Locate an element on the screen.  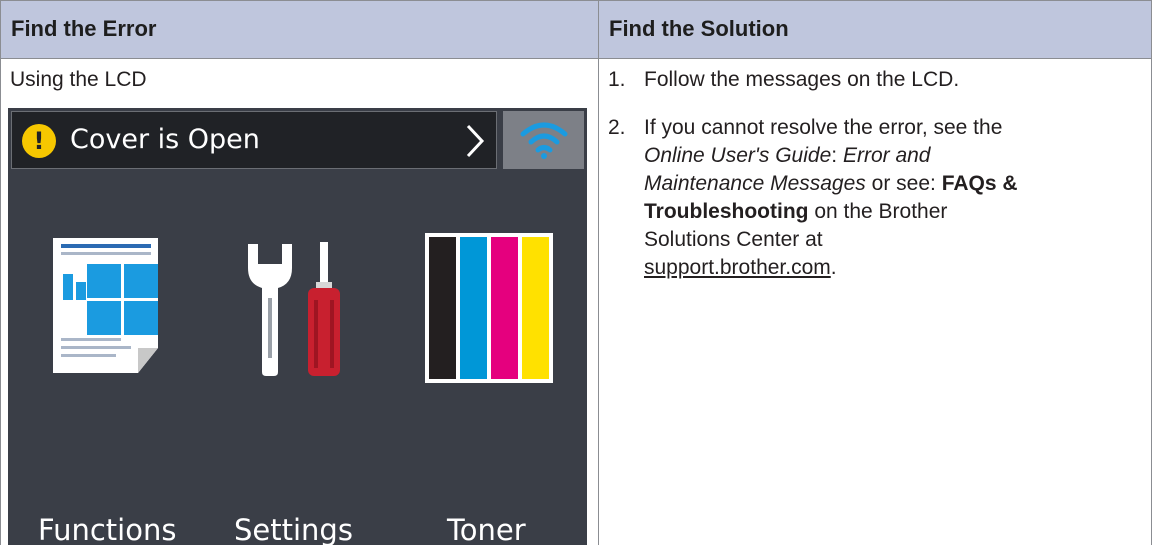
step-2-faq-a: FAQs & is located at coordinates (979, 183).